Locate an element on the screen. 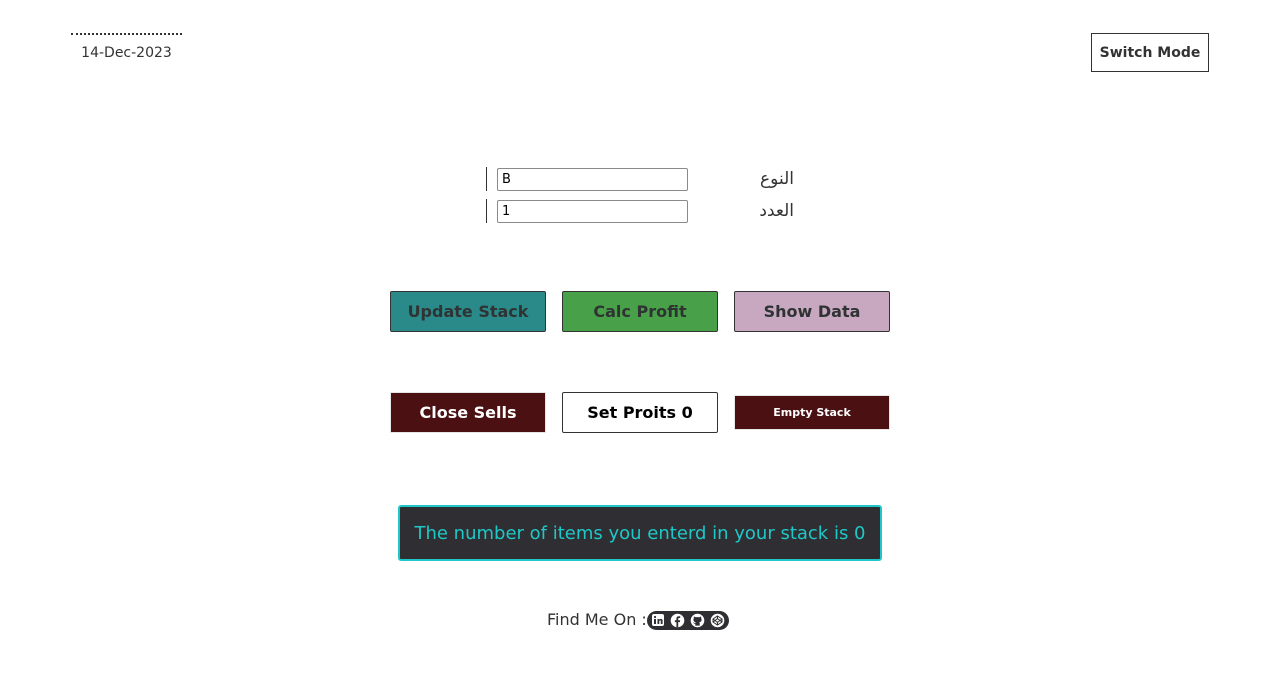  type-row-bar is located at coordinates (486, 179).